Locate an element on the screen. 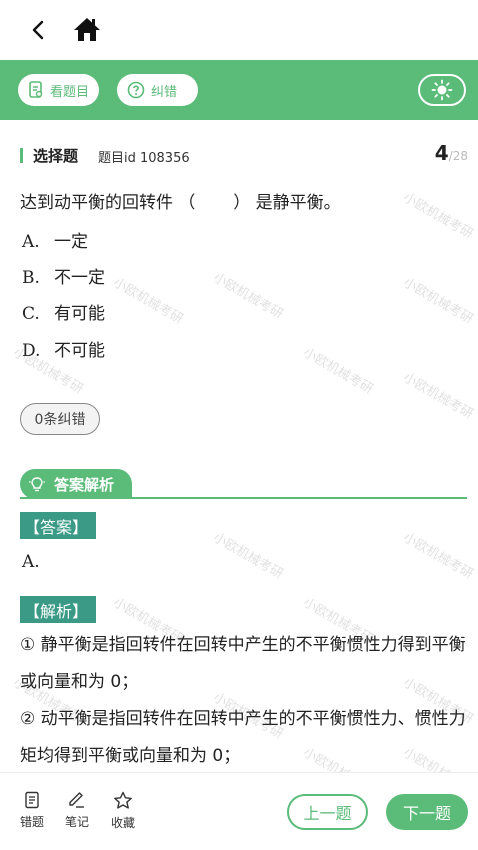  answer-value: A. is located at coordinates (31, 562).